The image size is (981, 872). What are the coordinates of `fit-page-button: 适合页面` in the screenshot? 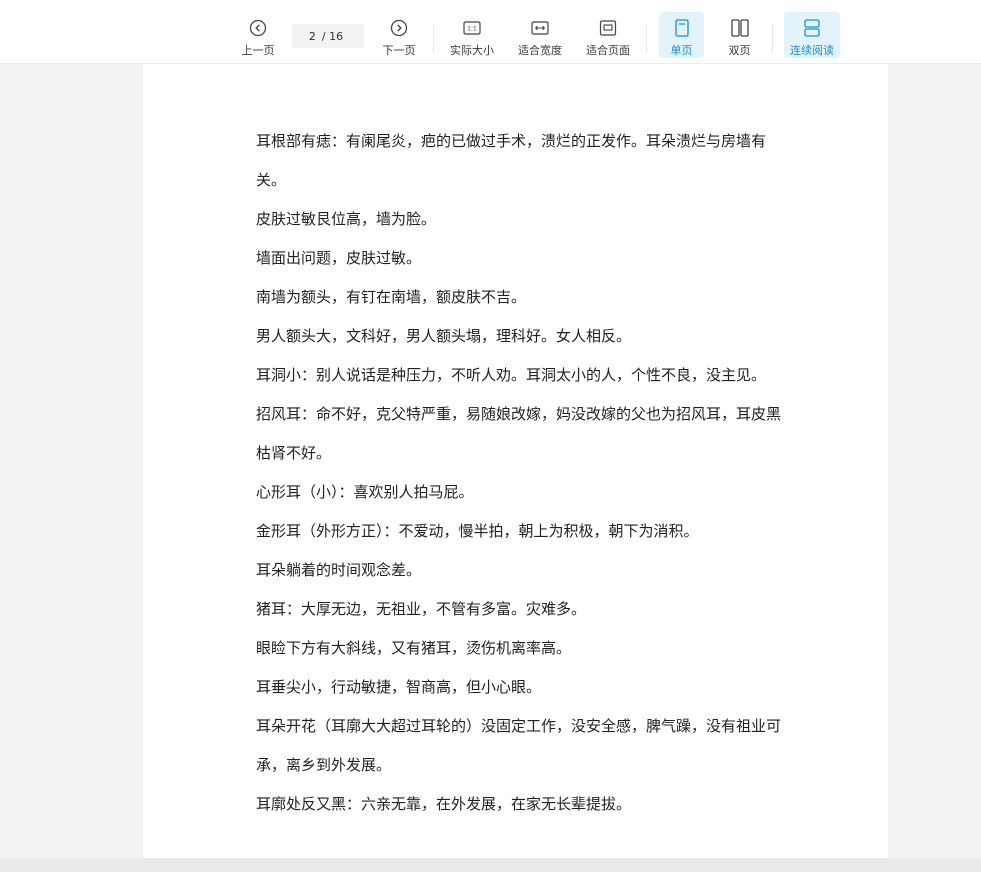 It's located at (608, 35).